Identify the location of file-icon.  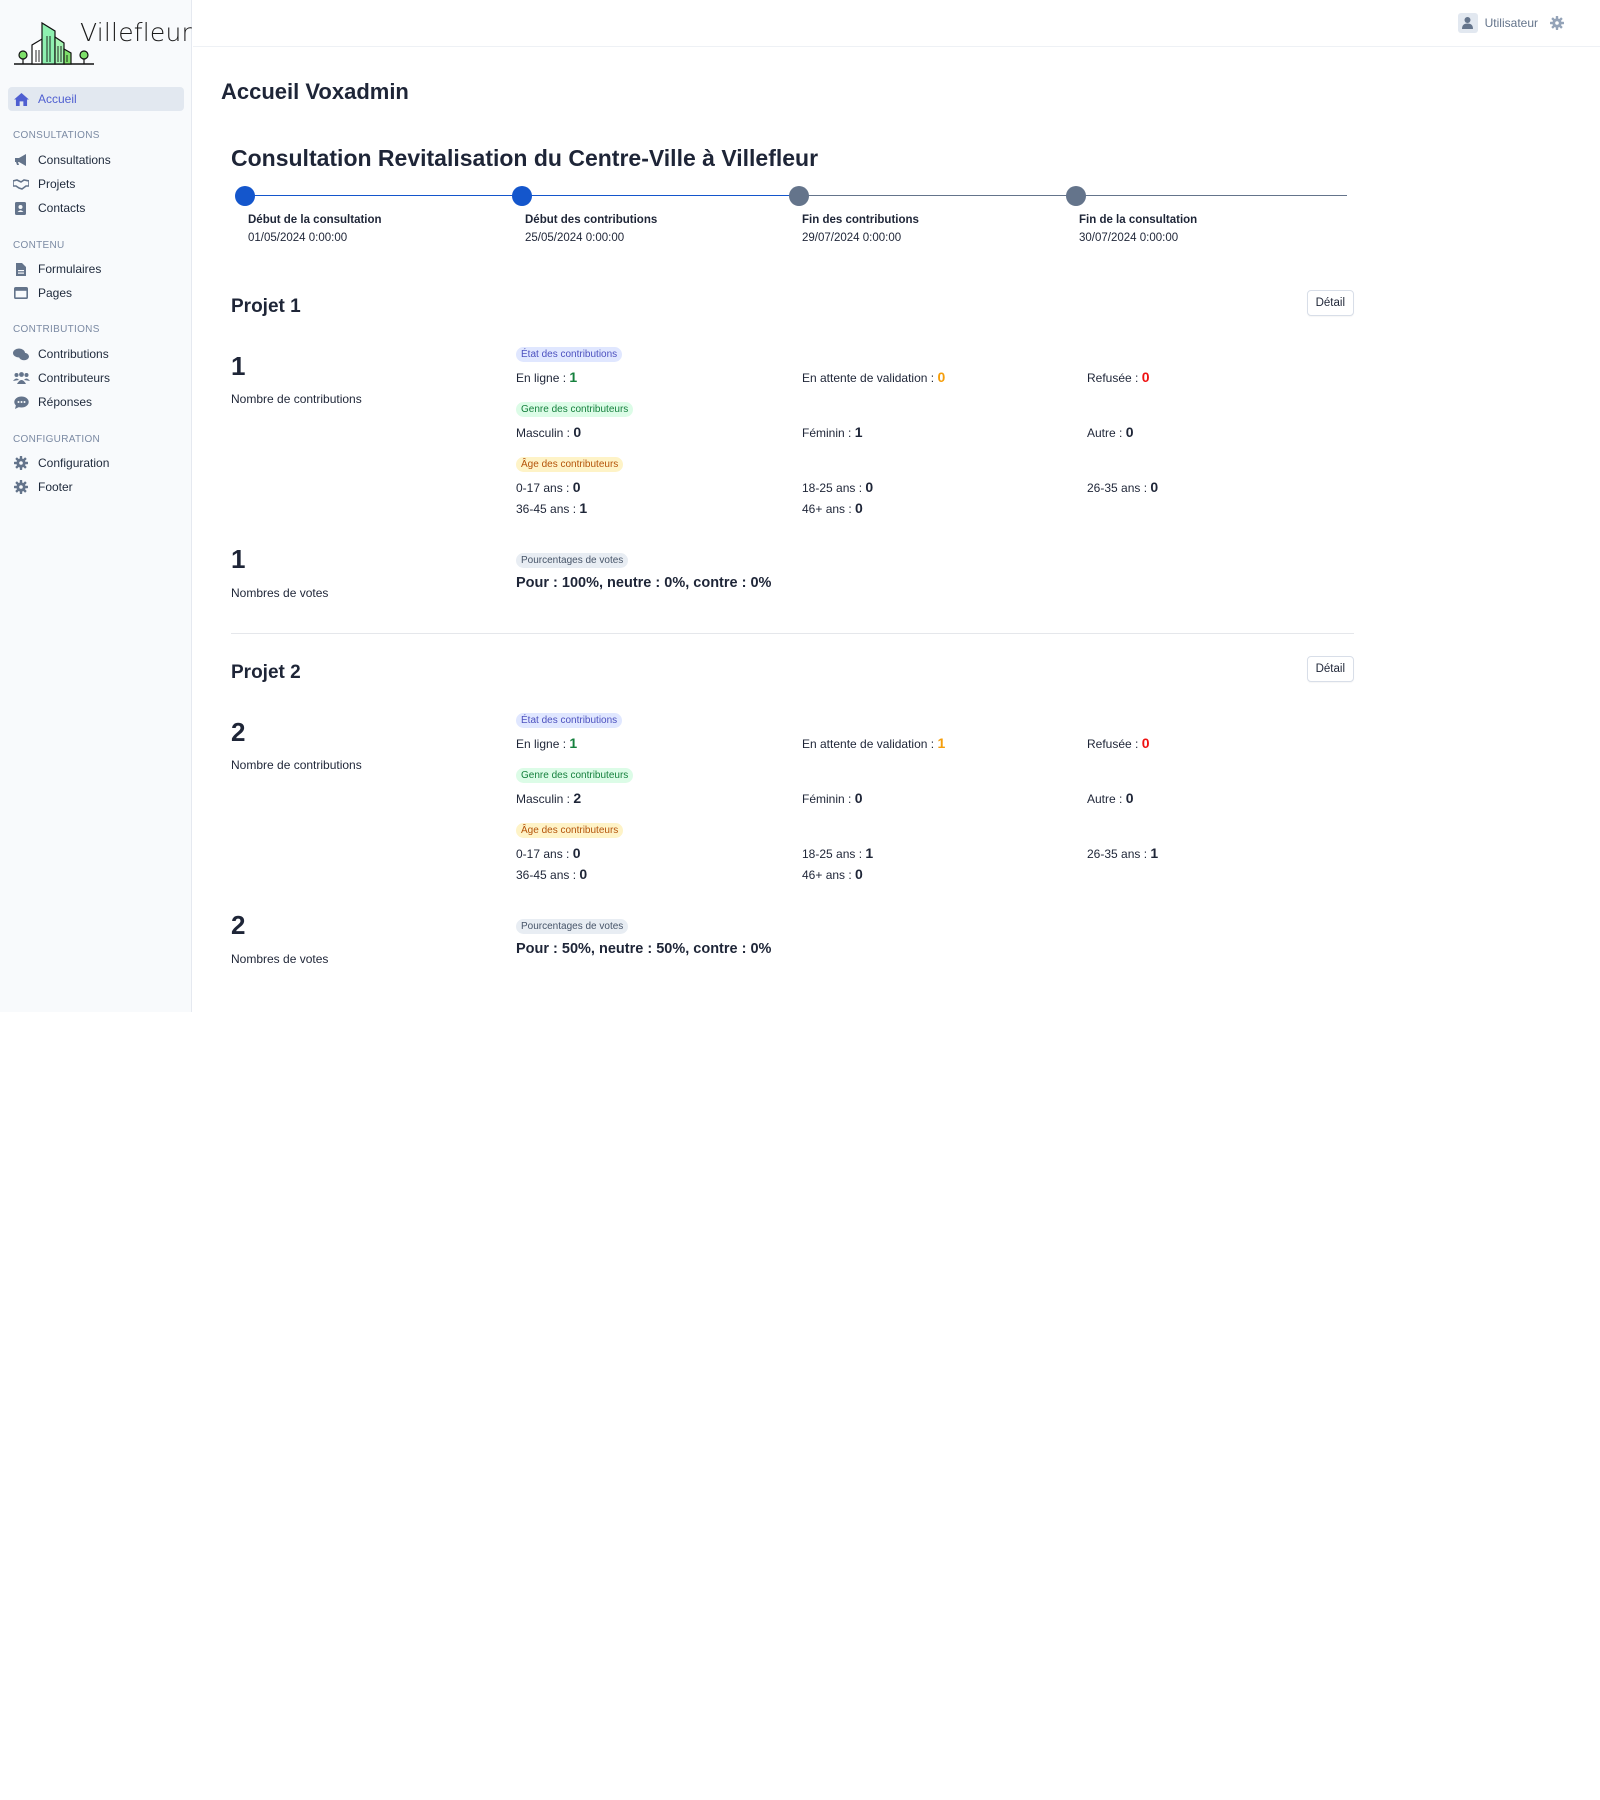
(21, 269).